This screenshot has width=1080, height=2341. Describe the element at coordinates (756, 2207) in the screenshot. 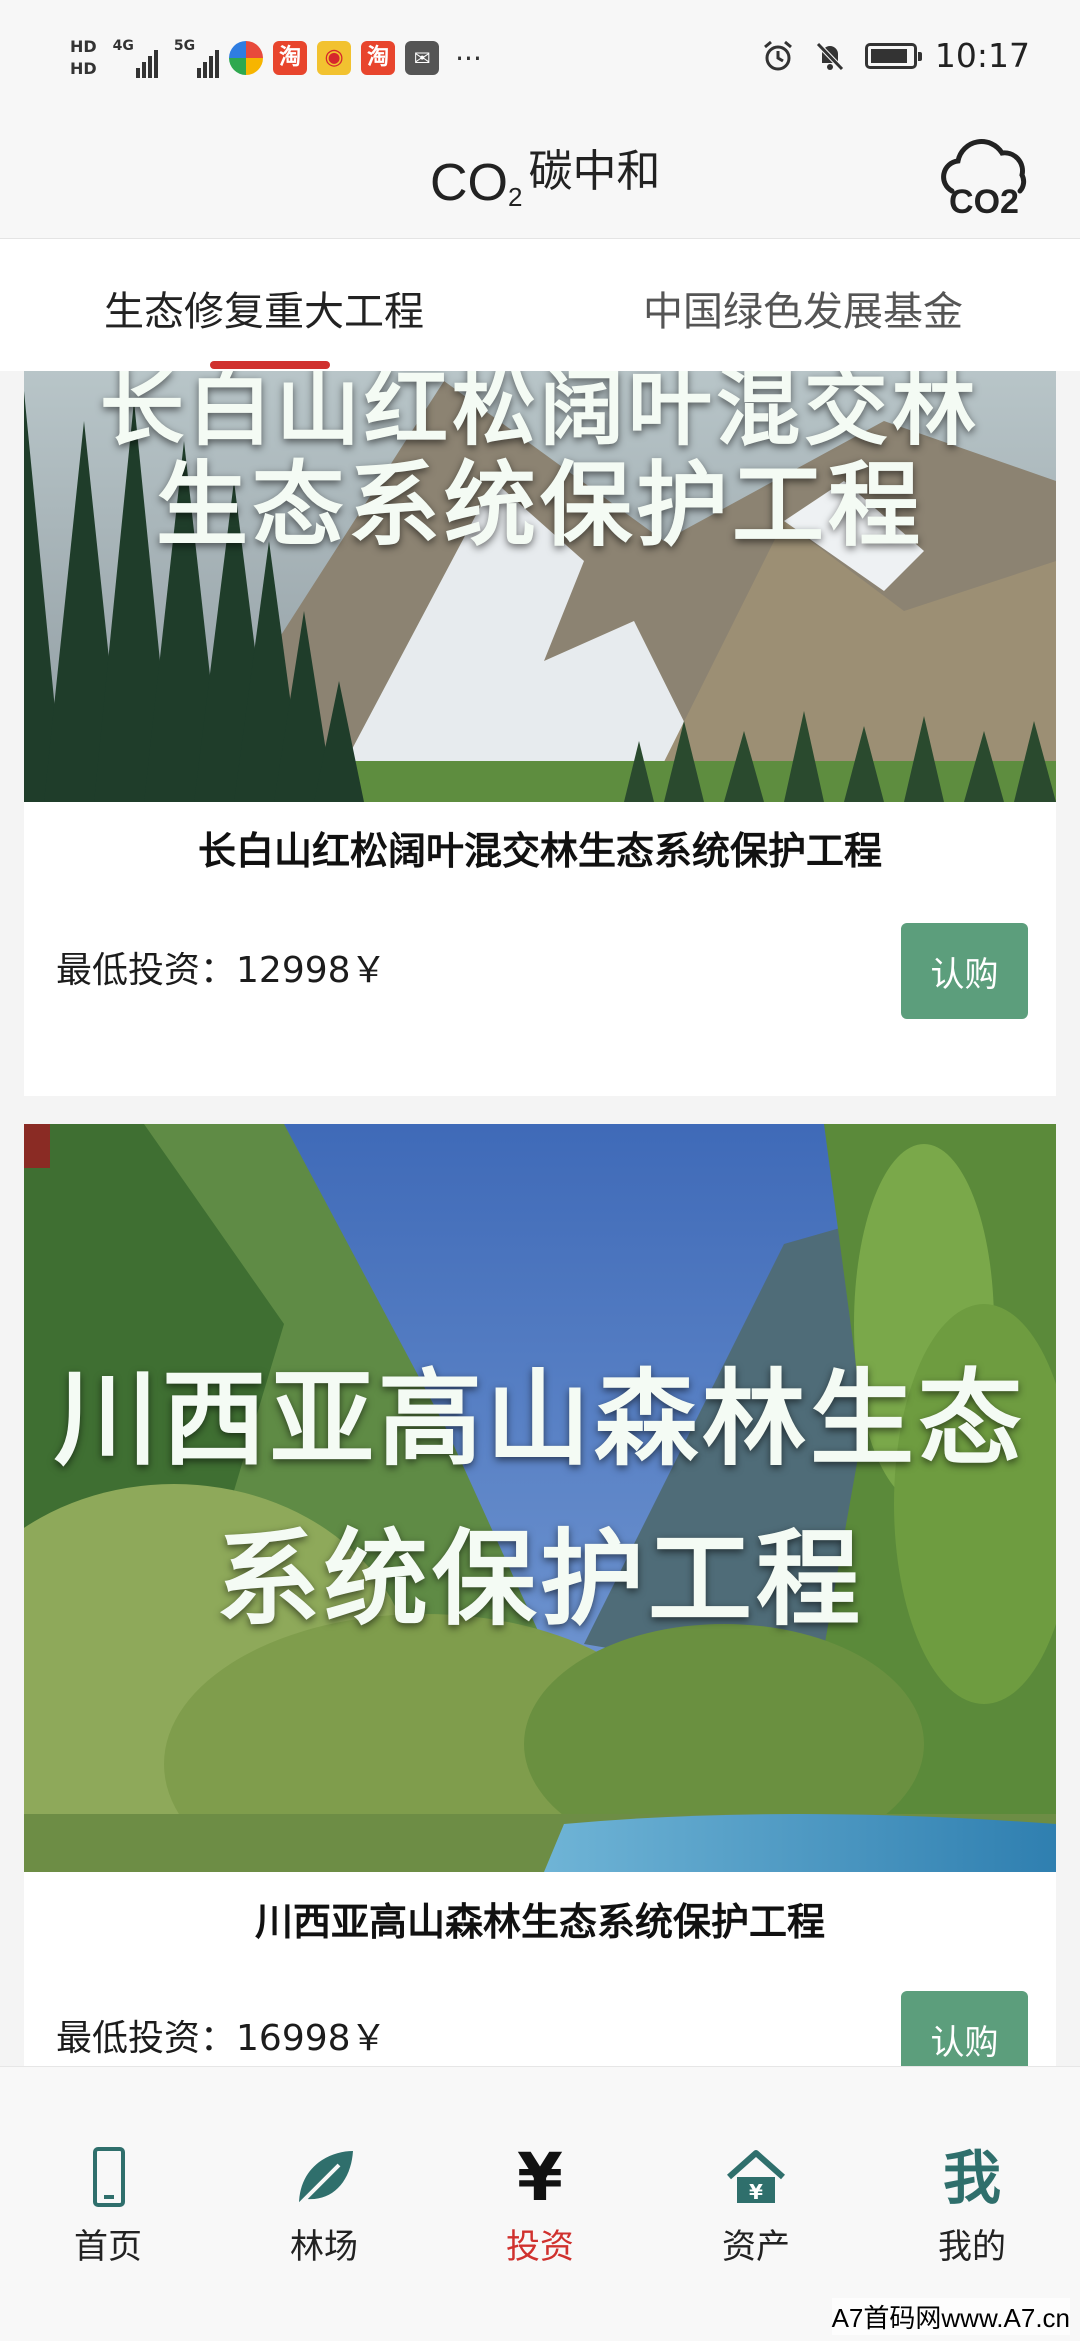

I see `nav-assets: ¥ 资产` at that location.